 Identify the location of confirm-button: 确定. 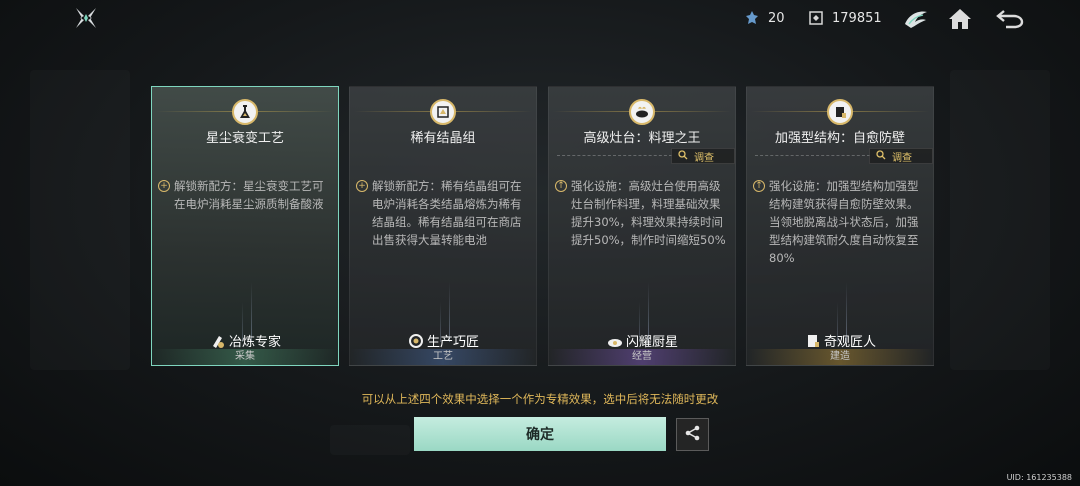
(540, 434).